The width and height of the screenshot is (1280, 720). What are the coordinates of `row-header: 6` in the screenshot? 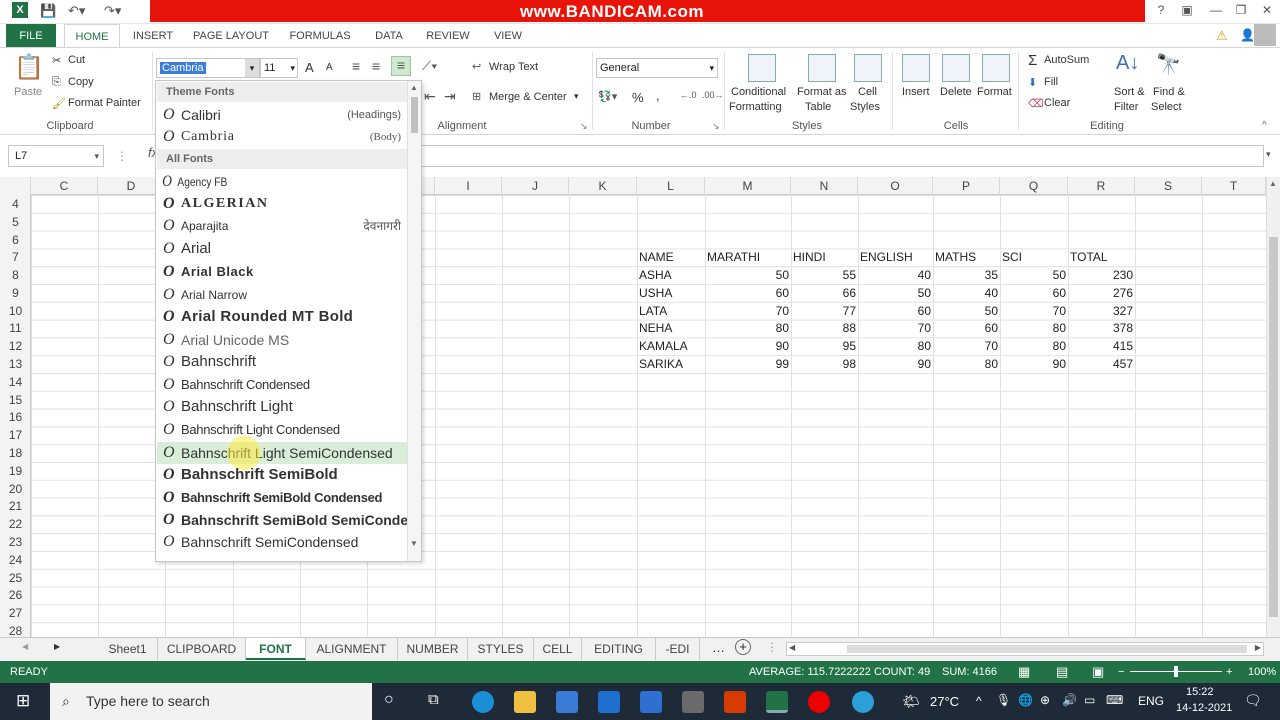 It's located at (15, 240).